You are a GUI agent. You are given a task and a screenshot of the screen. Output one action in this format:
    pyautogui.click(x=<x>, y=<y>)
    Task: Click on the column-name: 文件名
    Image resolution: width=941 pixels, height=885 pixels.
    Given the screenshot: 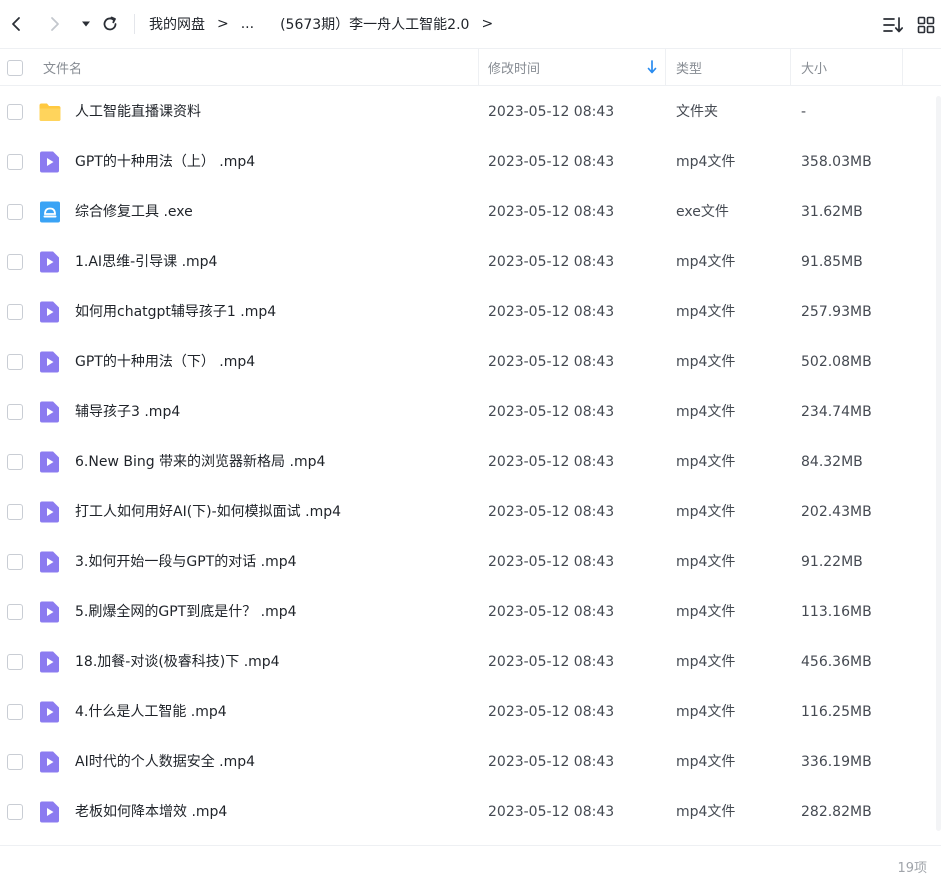 What is the action you would take?
    pyautogui.click(x=62, y=67)
    